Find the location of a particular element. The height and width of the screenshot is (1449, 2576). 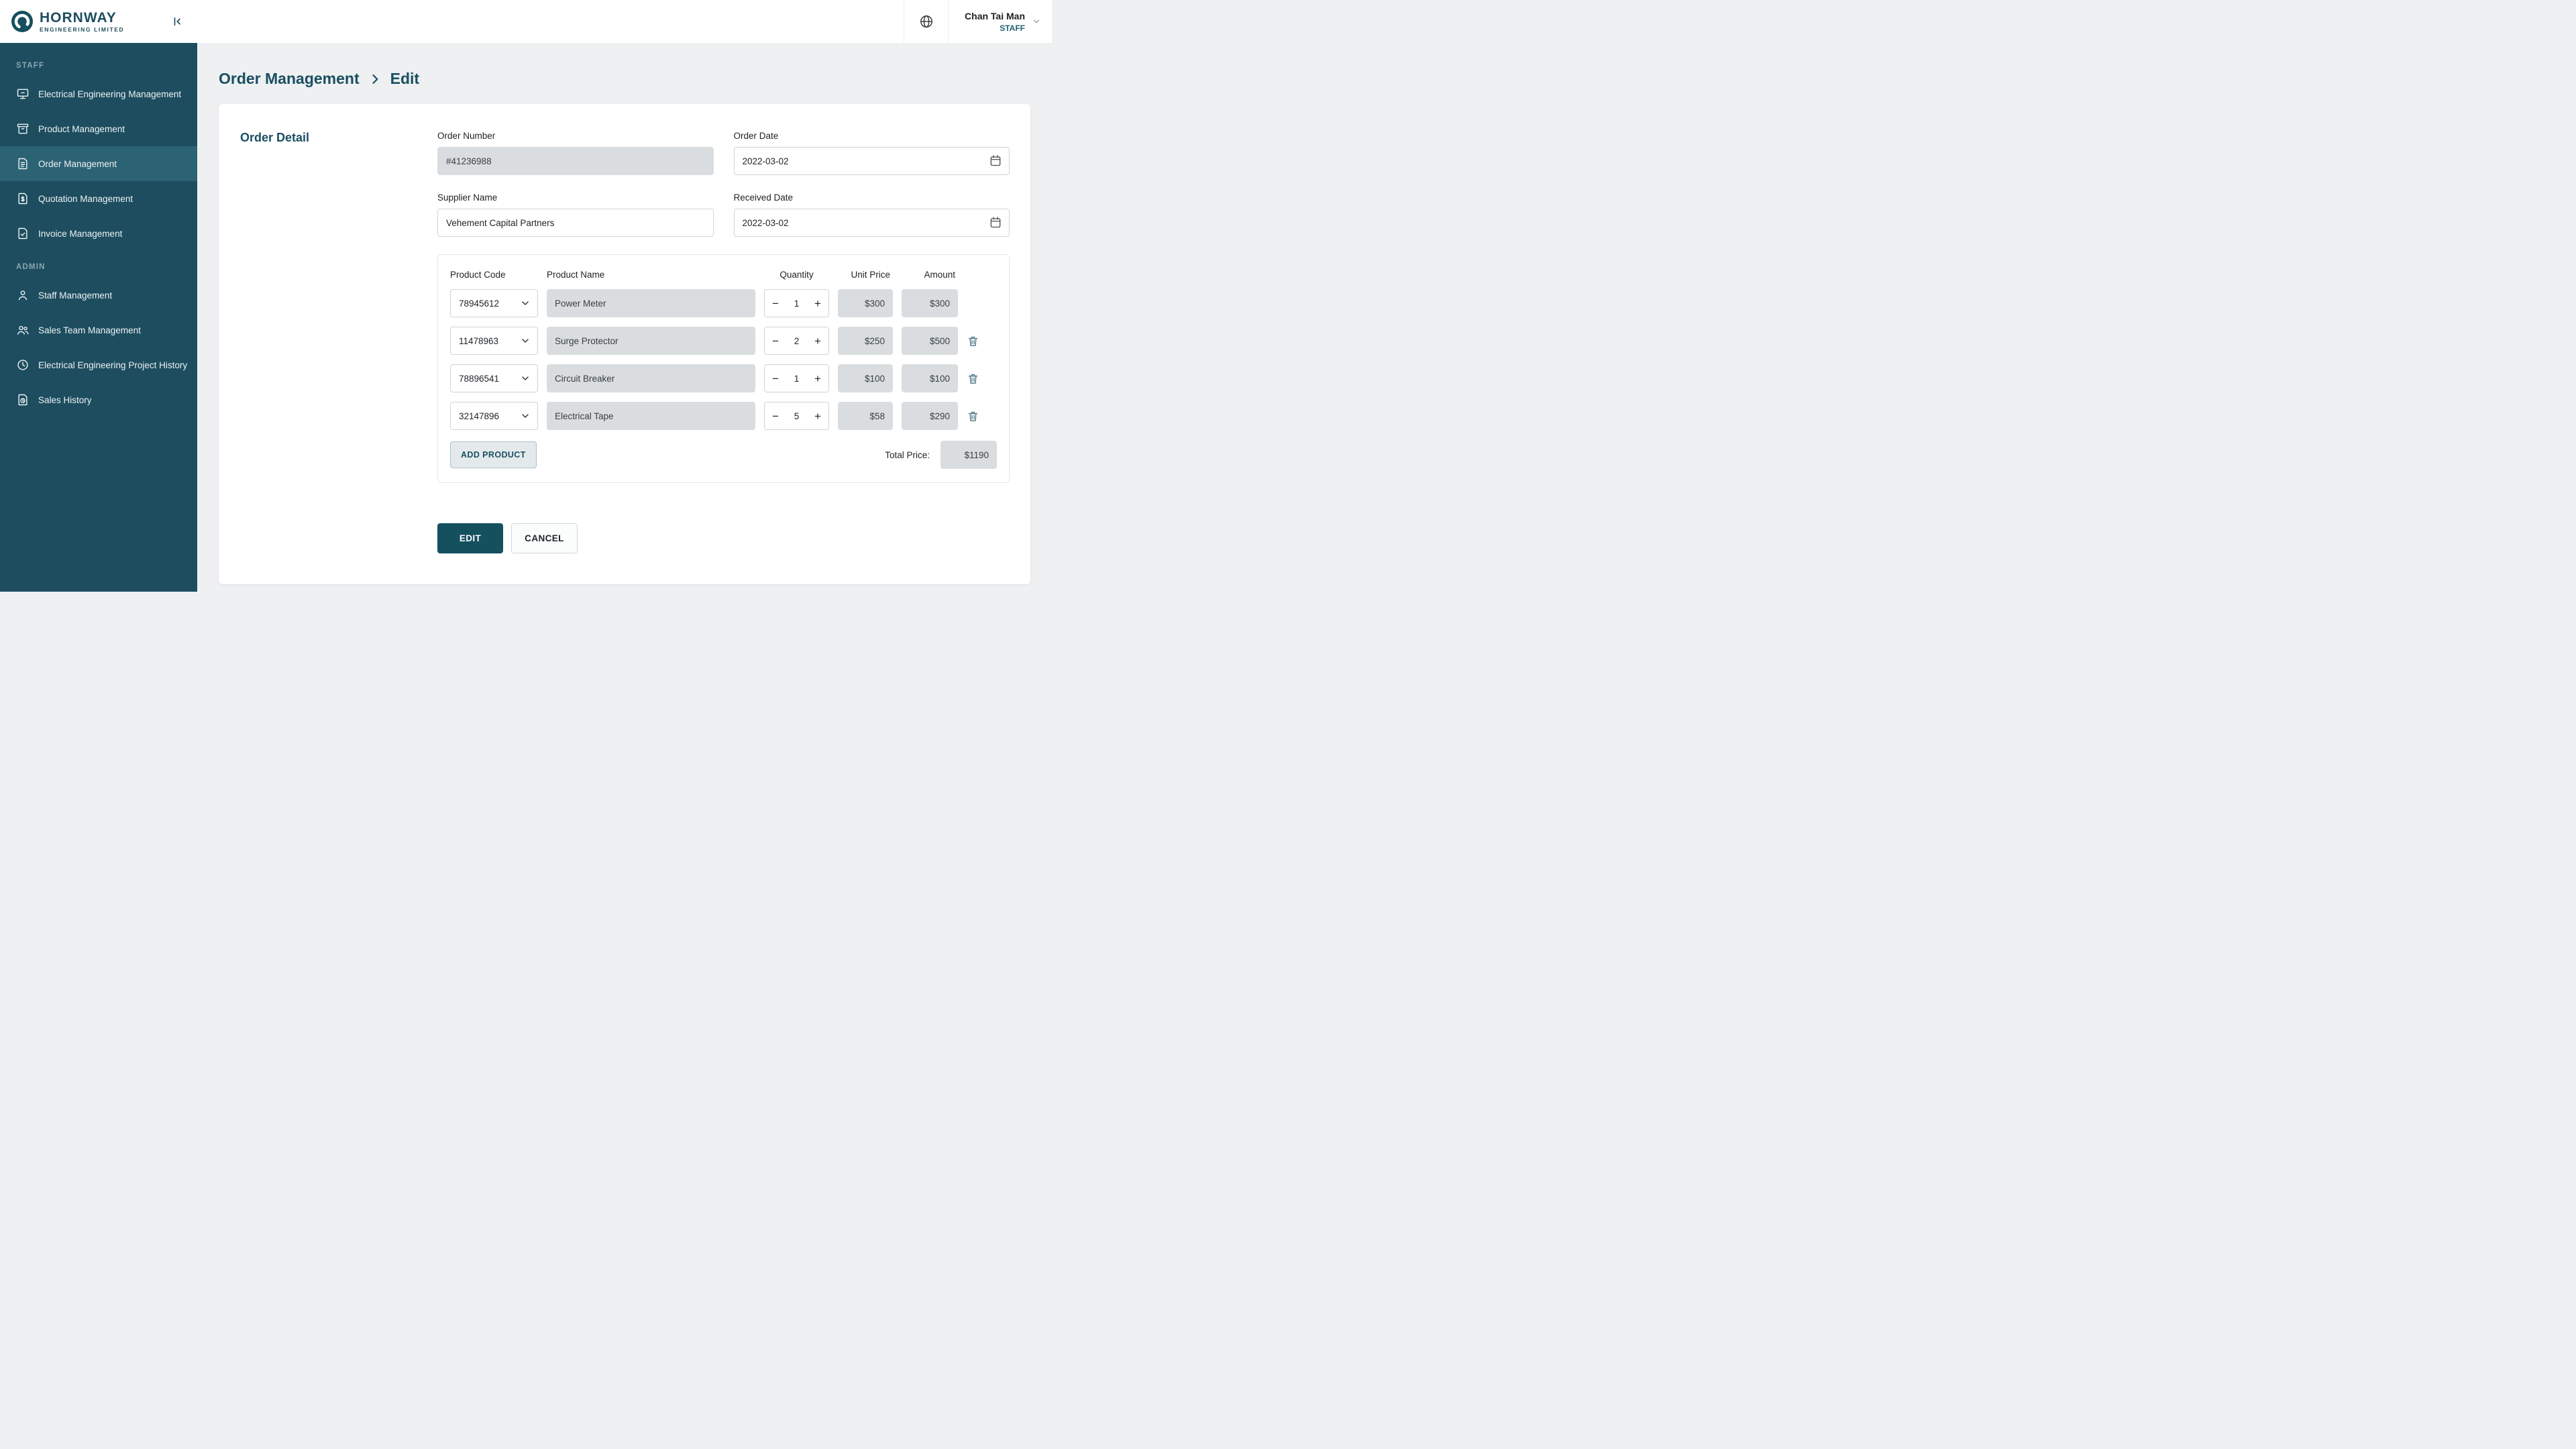

product-code-select: 78945612 is located at coordinates (494, 303).